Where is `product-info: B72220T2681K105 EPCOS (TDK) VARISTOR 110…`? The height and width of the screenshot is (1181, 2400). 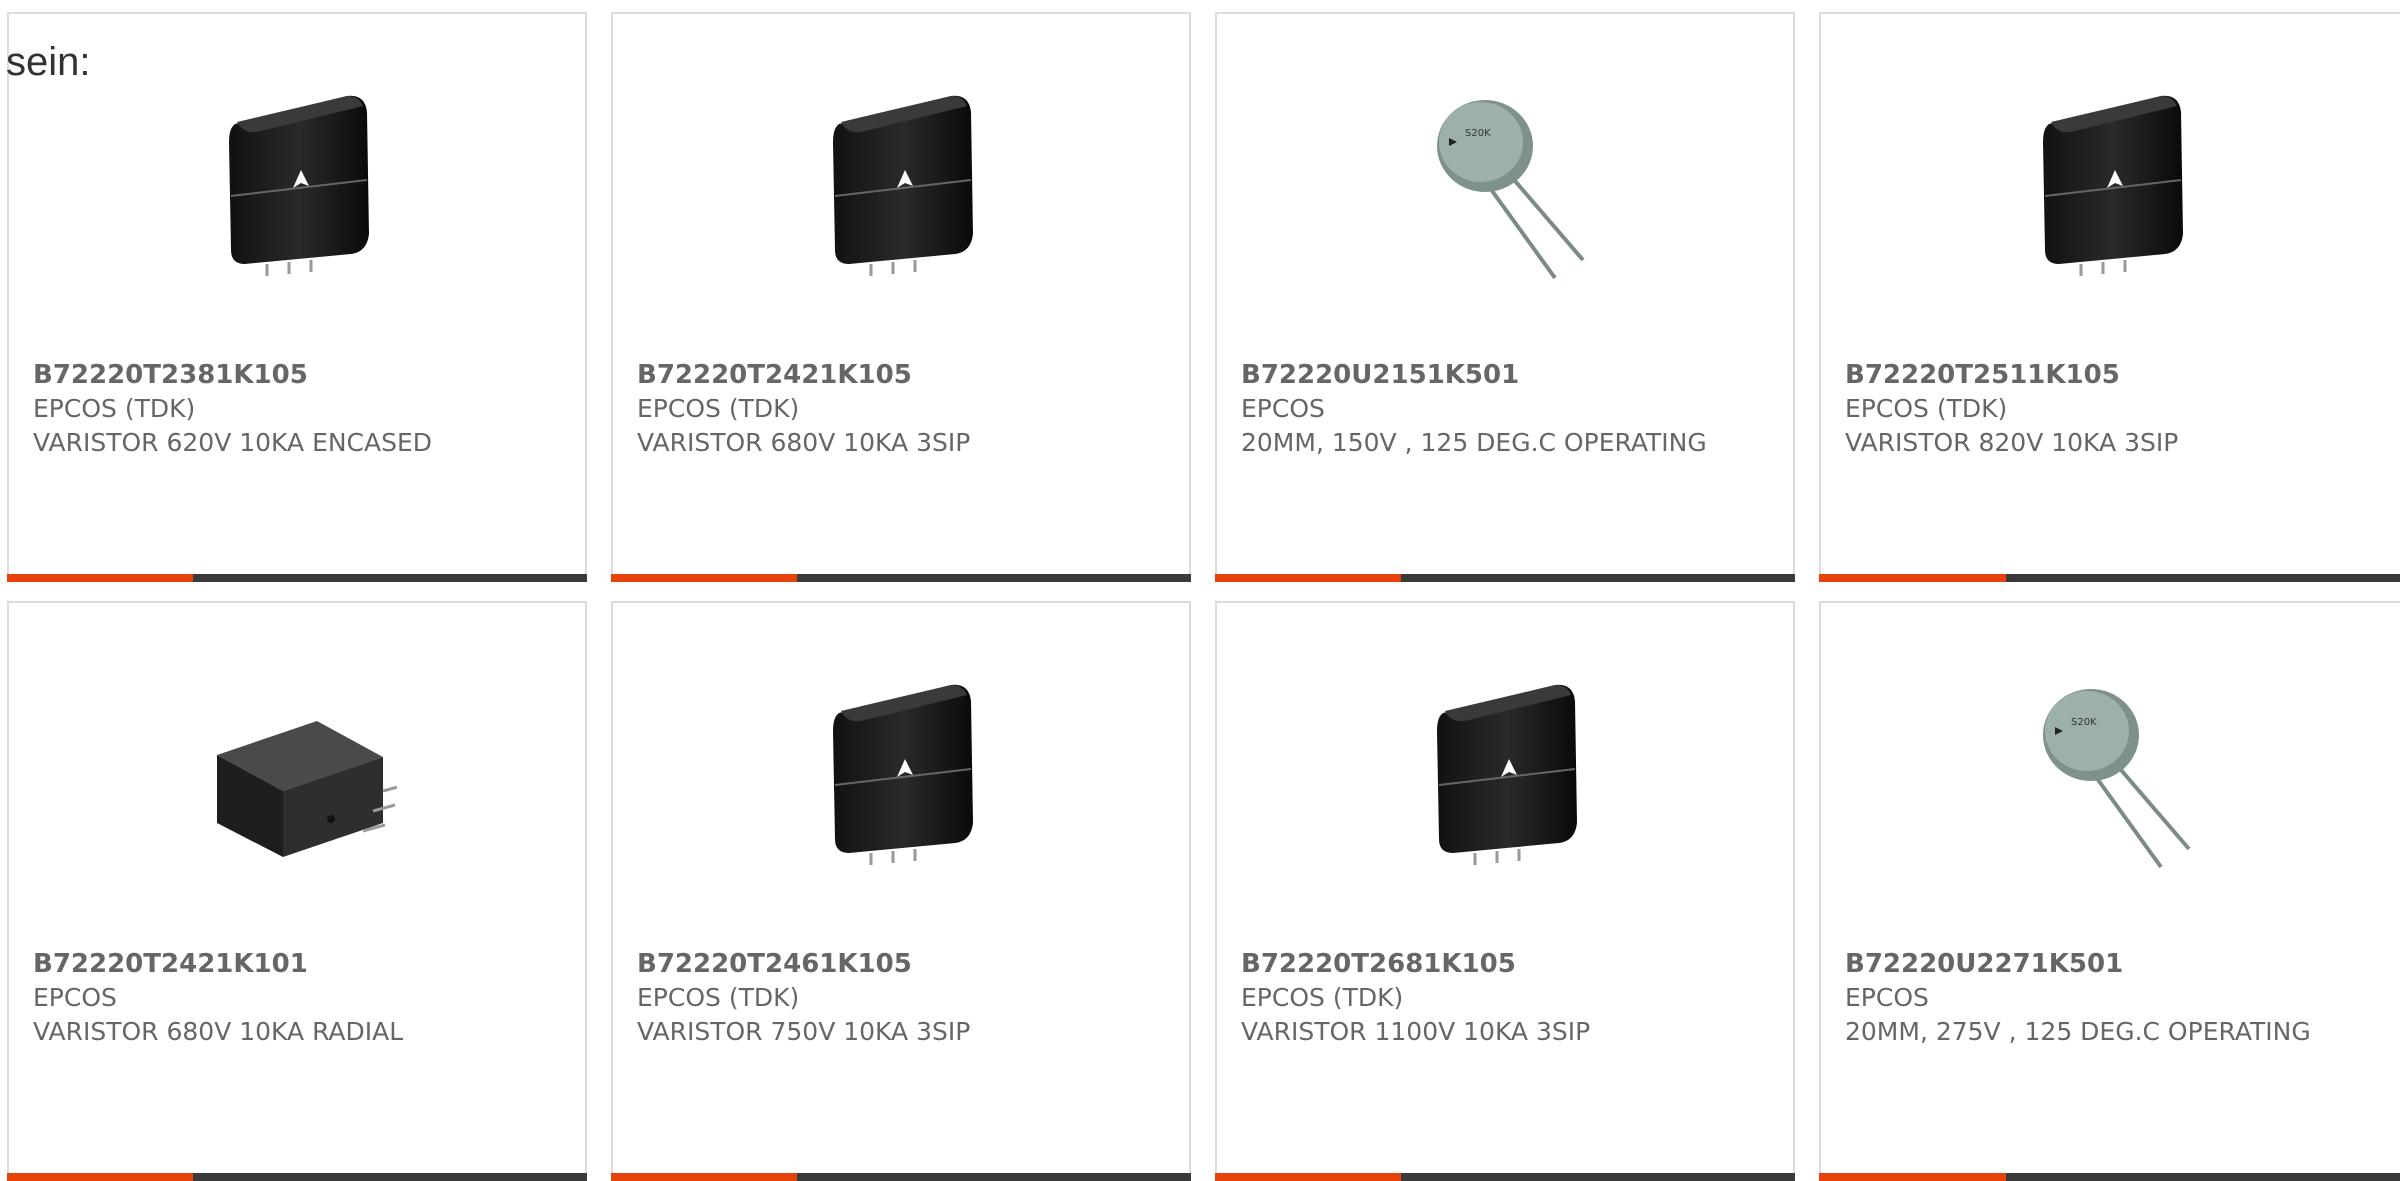 product-info: B72220T2681K105 EPCOS (TDK) VARISTOR 110… is located at coordinates (1507, 998).